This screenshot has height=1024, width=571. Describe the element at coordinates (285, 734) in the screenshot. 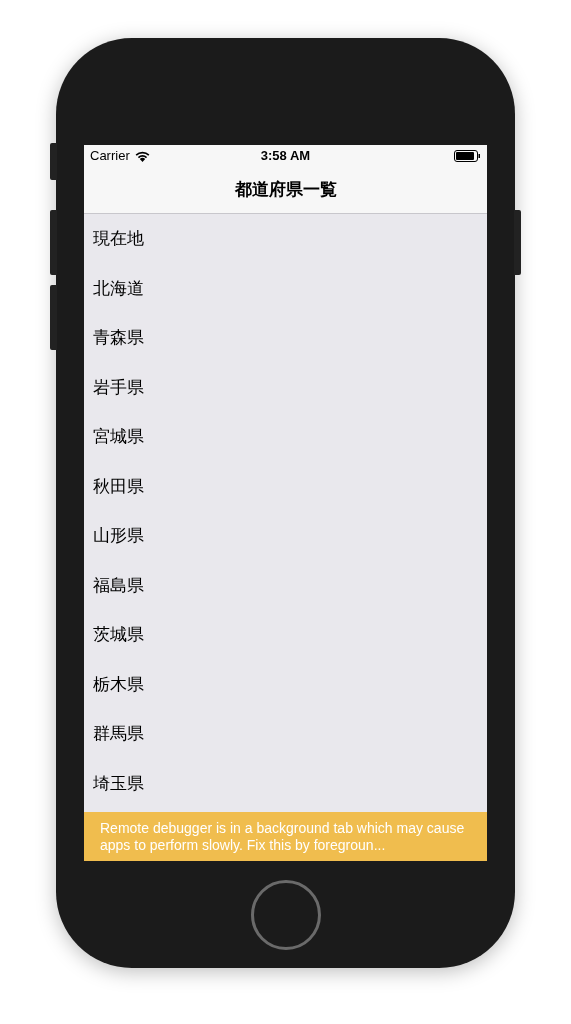

I see `list-item: 群馬県` at that location.